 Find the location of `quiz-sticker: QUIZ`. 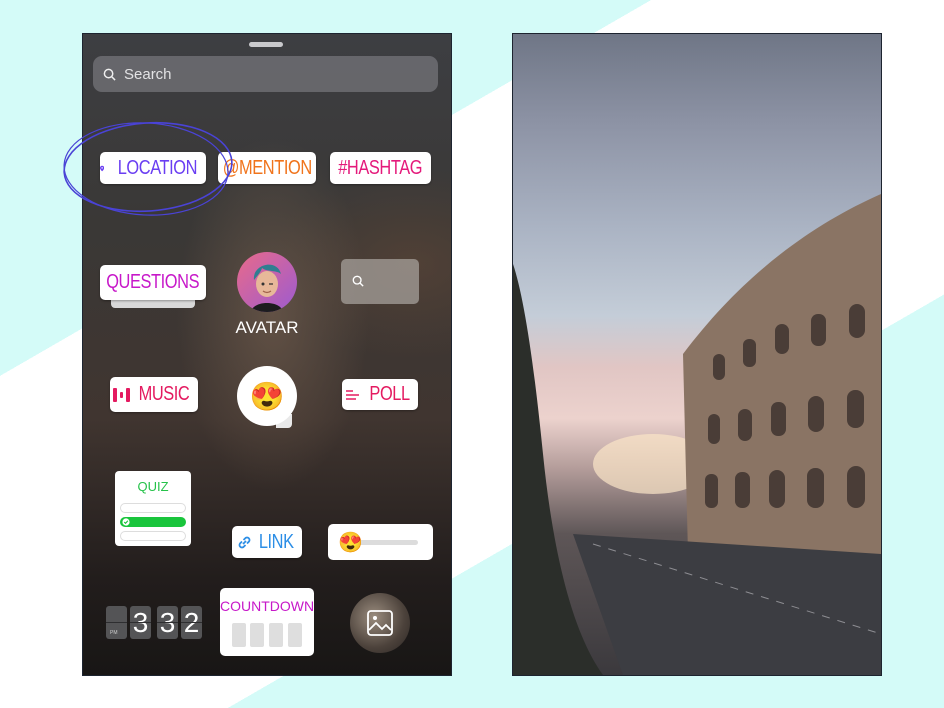

quiz-sticker: QUIZ is located at coordinates (153, 508).